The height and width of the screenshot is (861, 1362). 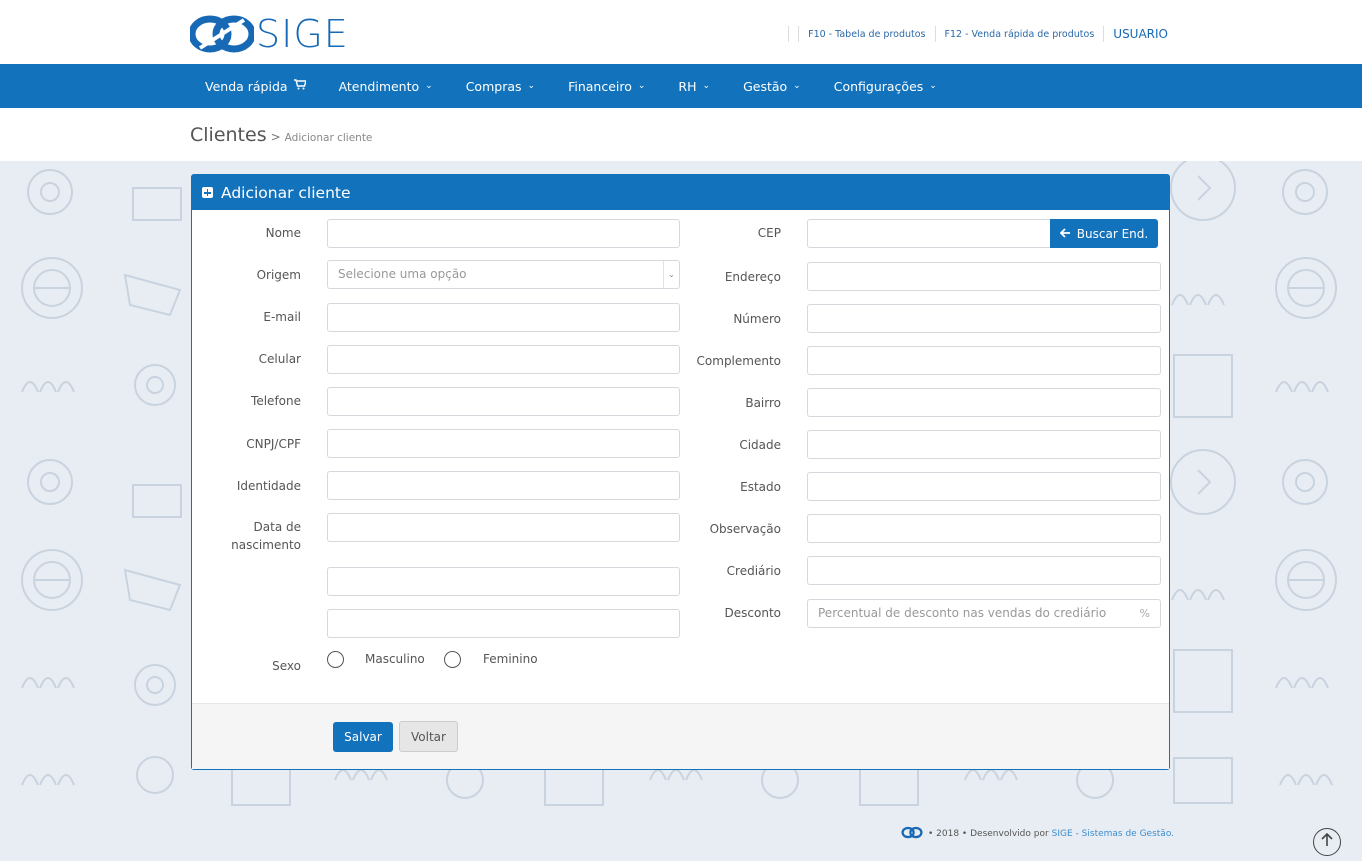 What do you see at coordinates (769, 233) in the screenshot?
I see `cep-label: CEP` at bounding box center [769, 233].